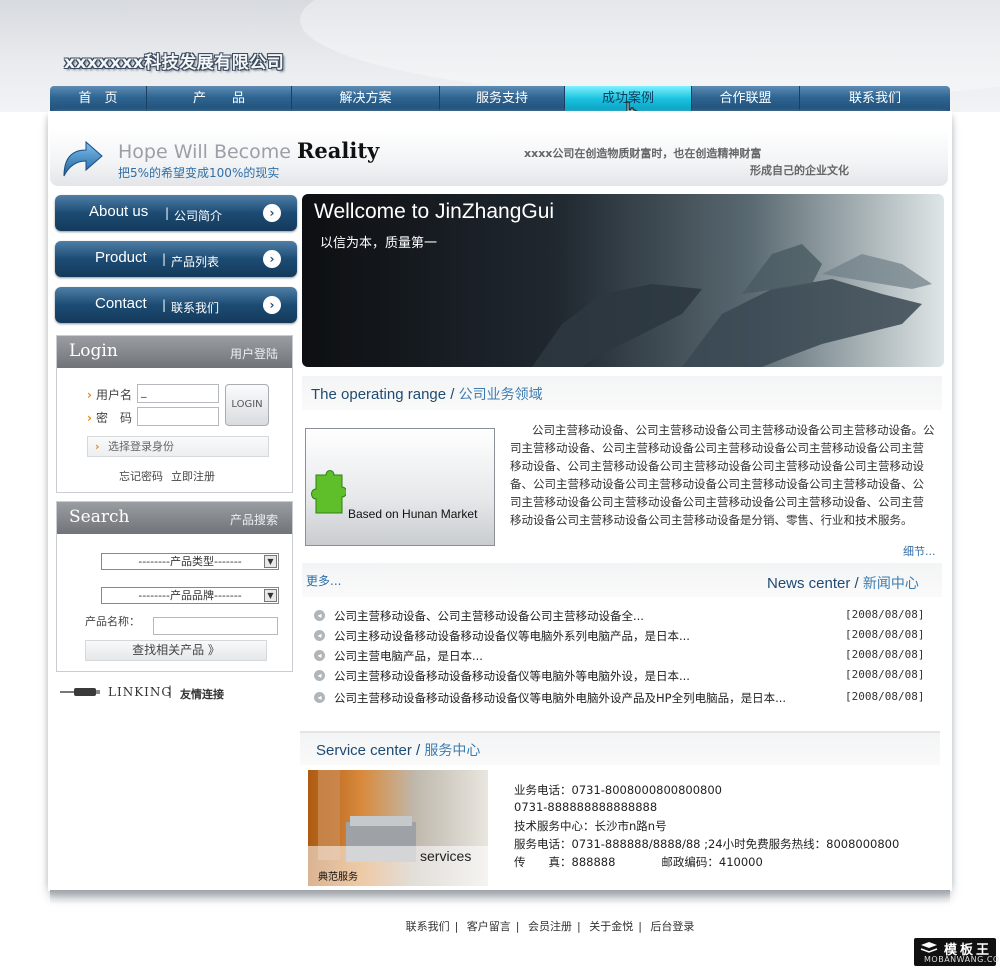 Image resolution: width=1000 pixels, height=970 pixels. Describe the element at coordinates (178, 416) in the screenshot. I see `password-input` at that location.